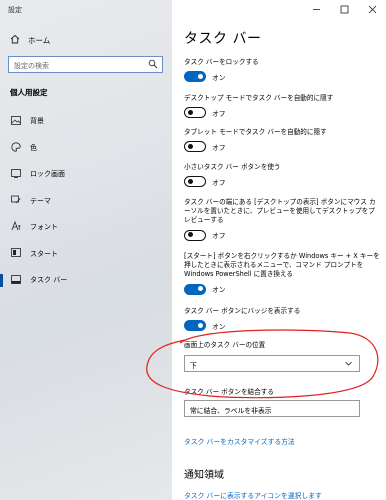 Image resolution: width=386 pixels, height=500 pixels. What do you see at coordinates (195, 182) in the screenshot?
I see `small-buttons-toggle` at bounding box center [195, 182].